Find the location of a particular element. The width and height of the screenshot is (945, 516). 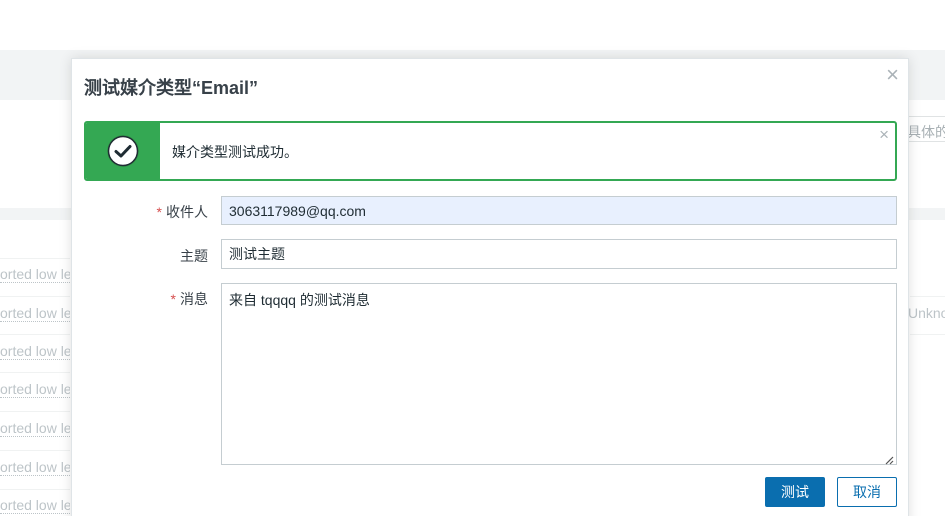

recipient-label: * 收件人 is located at coordinates (182, 212).